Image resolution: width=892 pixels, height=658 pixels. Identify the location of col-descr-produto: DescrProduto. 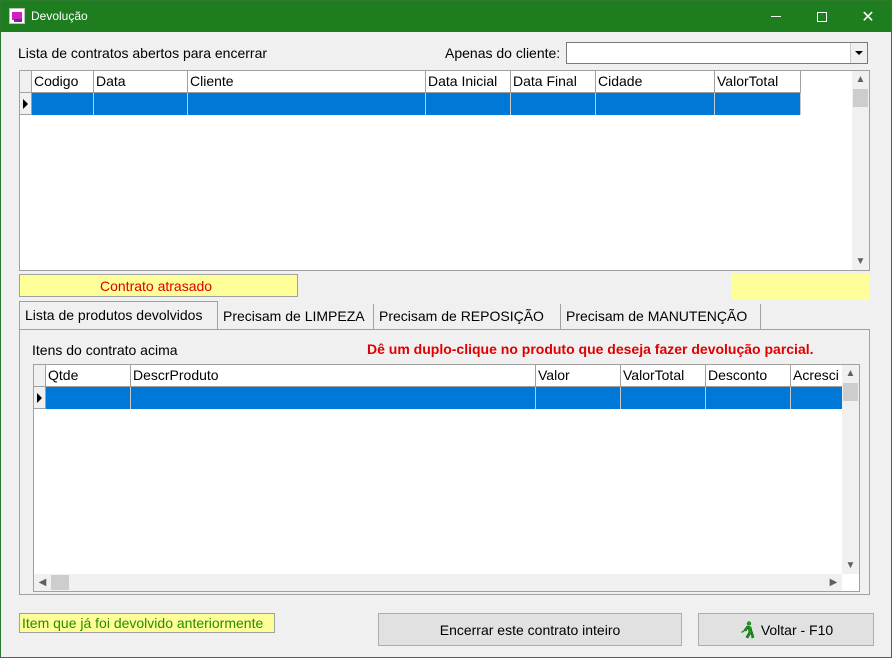
(333, 376).